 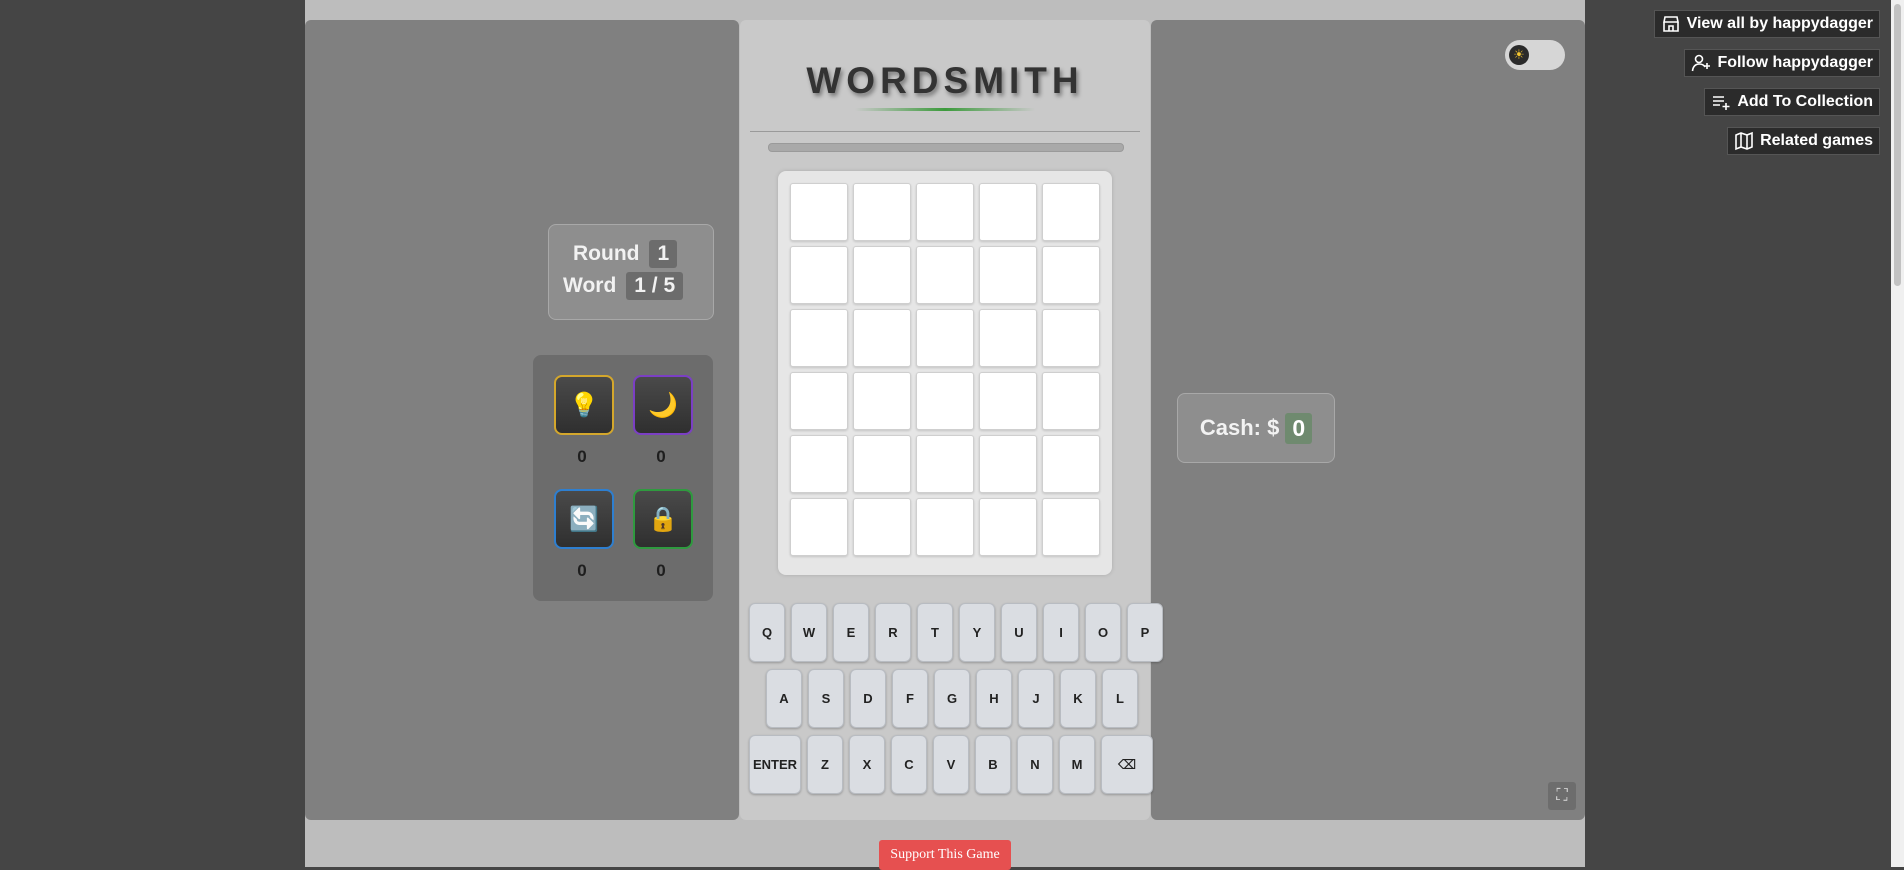 I want to click on key-u: U, so click(x=1019, y=632).